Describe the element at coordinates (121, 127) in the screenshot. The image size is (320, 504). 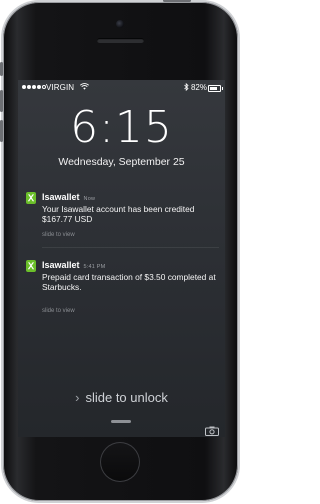
I see `lock-time: 6:15` at that location.